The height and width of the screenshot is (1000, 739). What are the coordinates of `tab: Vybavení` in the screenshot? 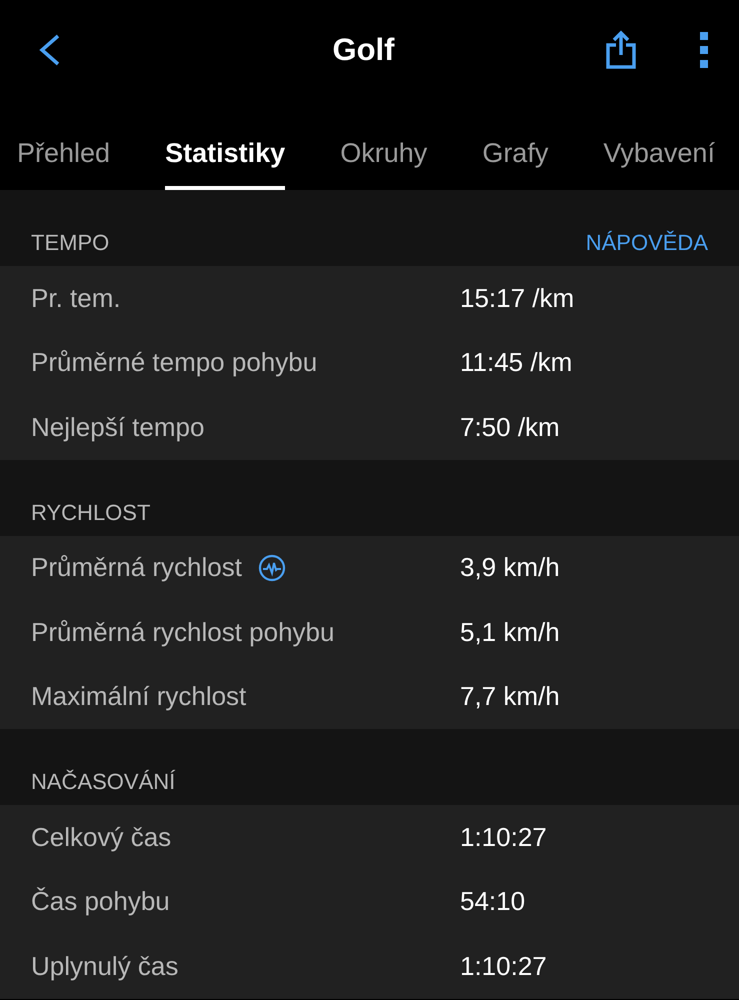 It's located at (659, 145).